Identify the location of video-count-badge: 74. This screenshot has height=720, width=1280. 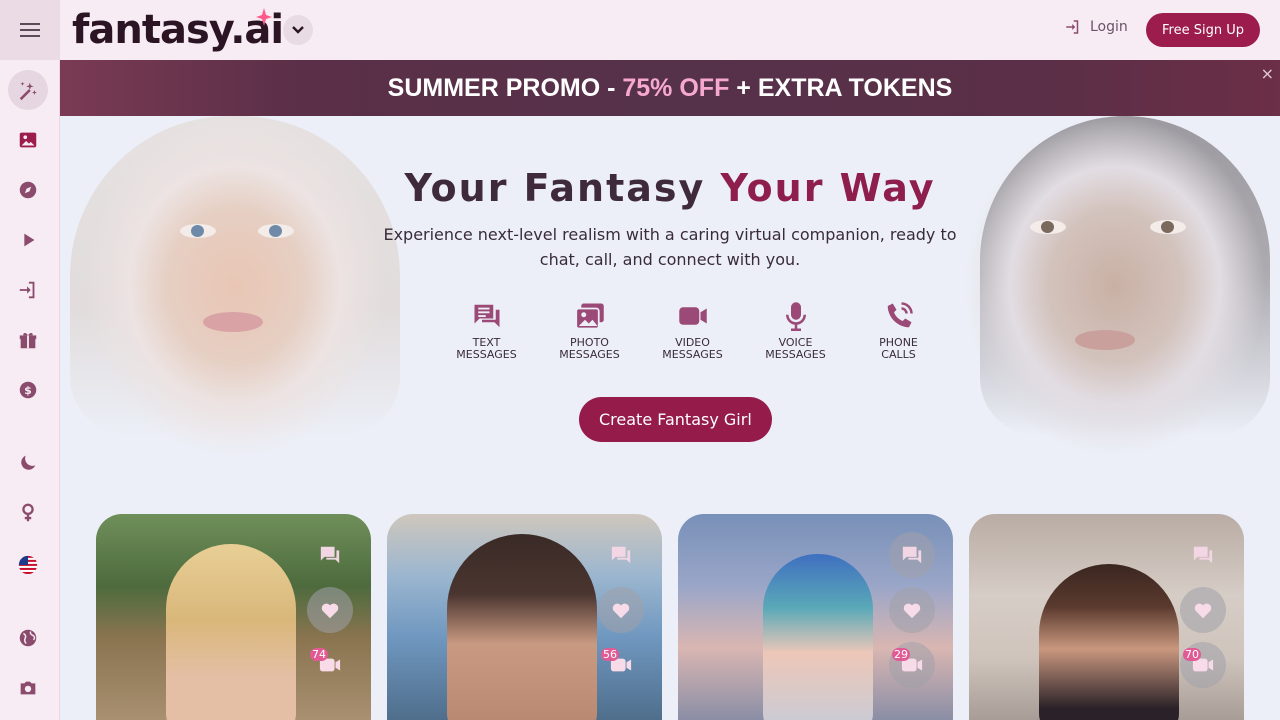
(319, 654).